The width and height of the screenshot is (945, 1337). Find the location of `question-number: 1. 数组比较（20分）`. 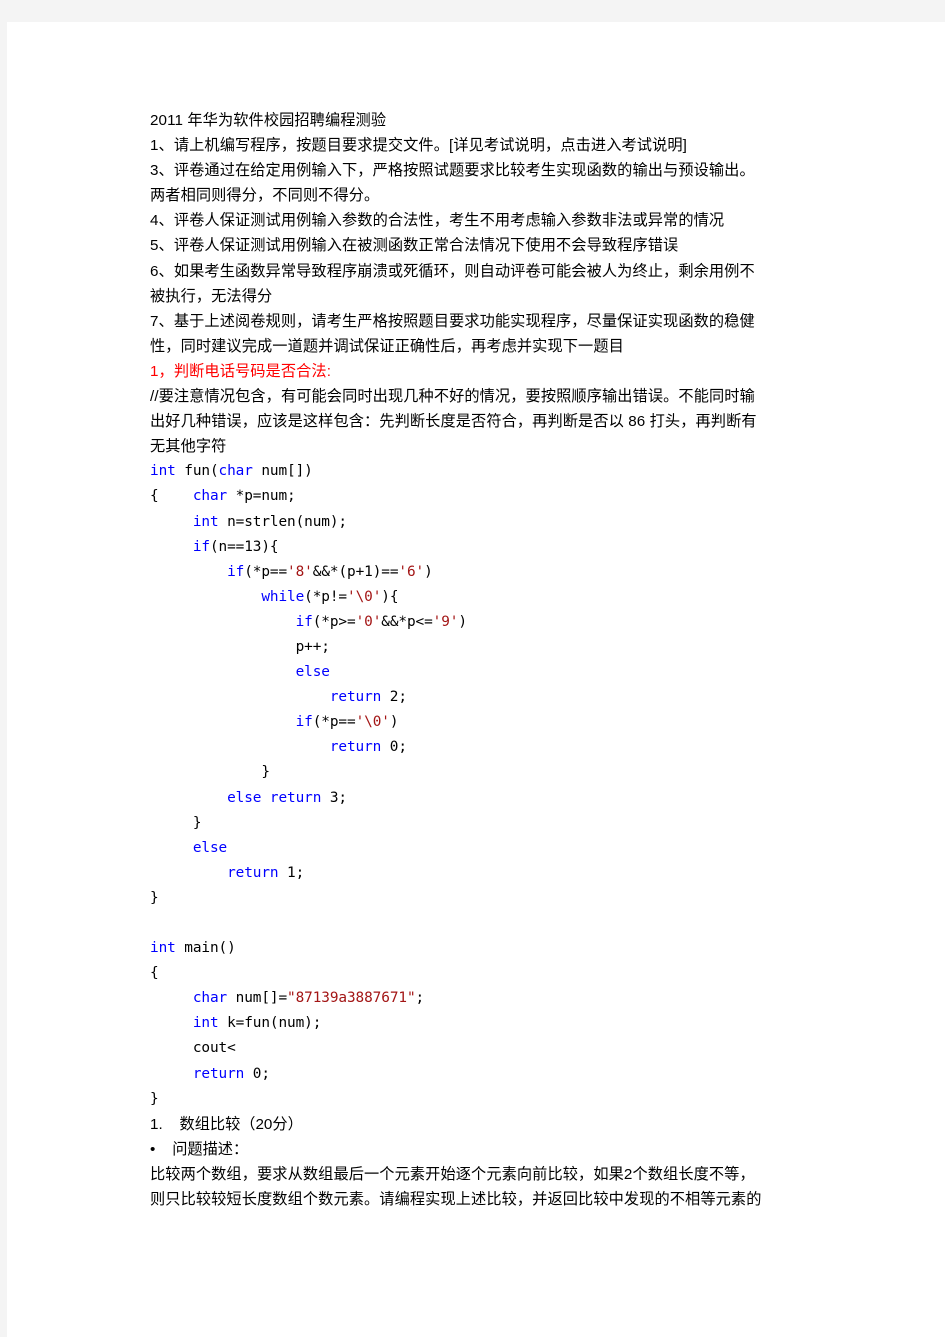

question-number: 1. 数组比较（20分） is located at coordinates (226, 1124).